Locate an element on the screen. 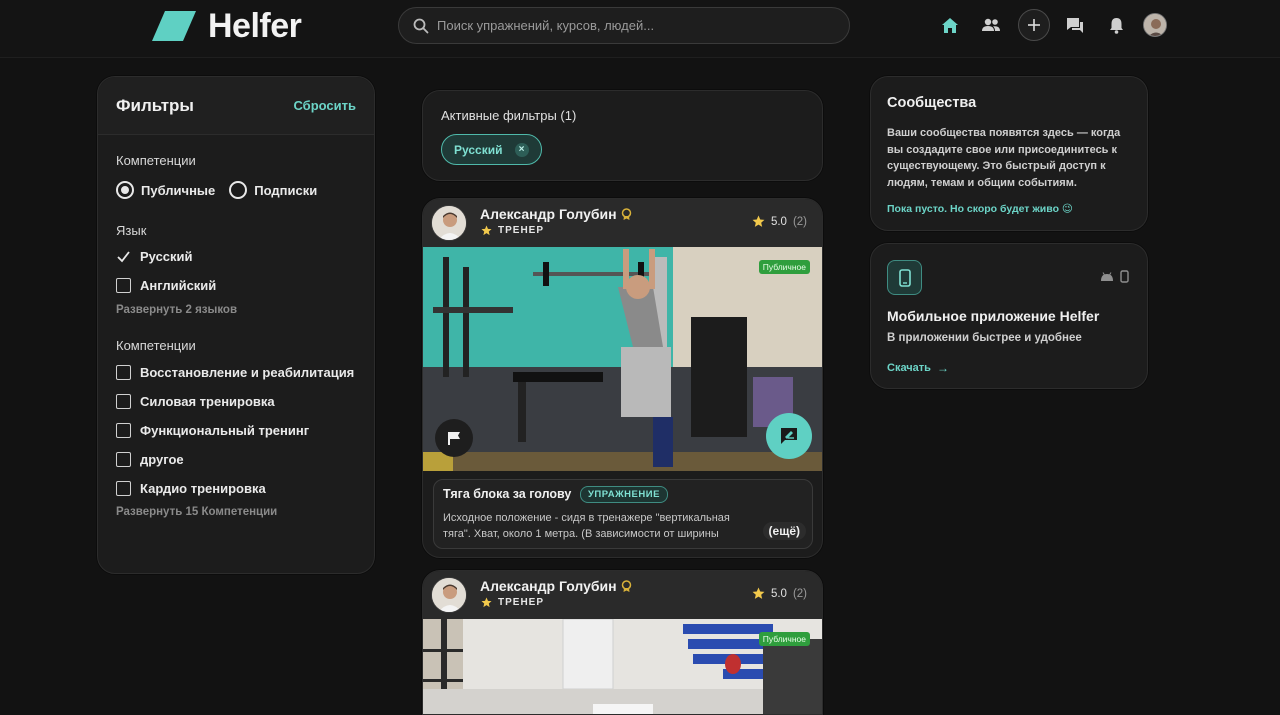 Image resolution: width=1280 pixels, height=715 pixels. smartphone-icon is located at coordinates (904, 277).